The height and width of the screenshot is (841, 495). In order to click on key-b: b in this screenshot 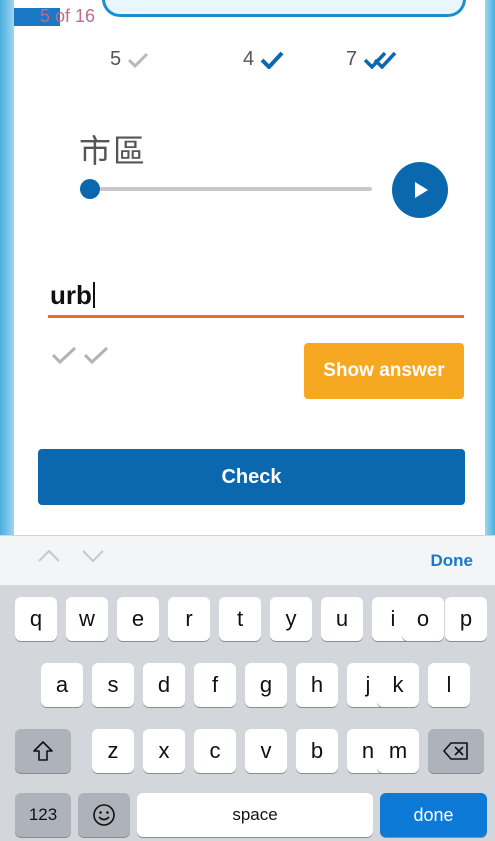, I will do `click(317, 751)`.